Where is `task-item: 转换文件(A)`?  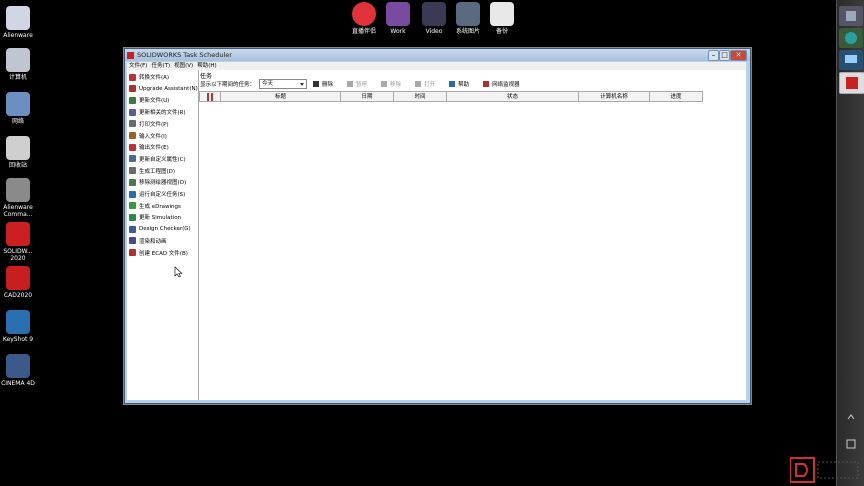
task-item: 转换文件(A) is located at coordinates (149, 77).